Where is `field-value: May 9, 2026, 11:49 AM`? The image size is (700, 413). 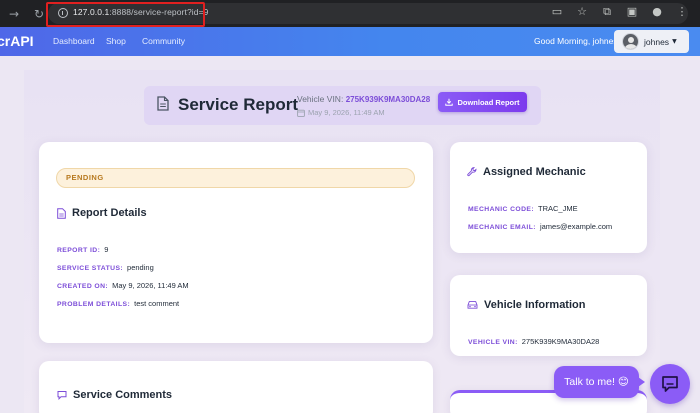
field-value: May 9, 2026, 11:49 AM is located at coordinates (150, 285).